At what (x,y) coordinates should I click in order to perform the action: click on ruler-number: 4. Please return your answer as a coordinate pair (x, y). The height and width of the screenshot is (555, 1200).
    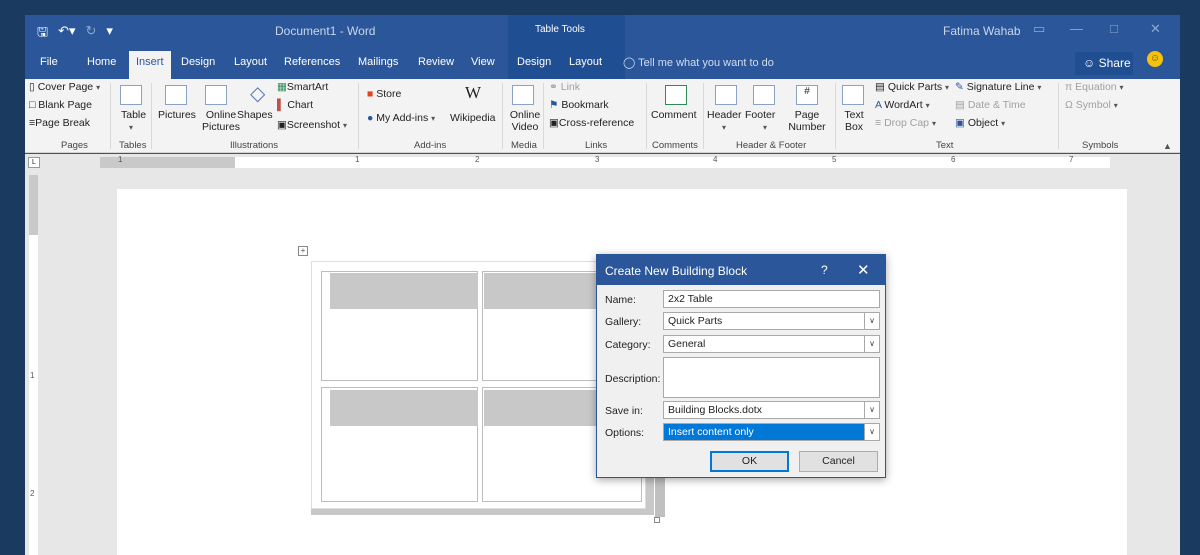
    Looking at the image, I should click on (715, 159).